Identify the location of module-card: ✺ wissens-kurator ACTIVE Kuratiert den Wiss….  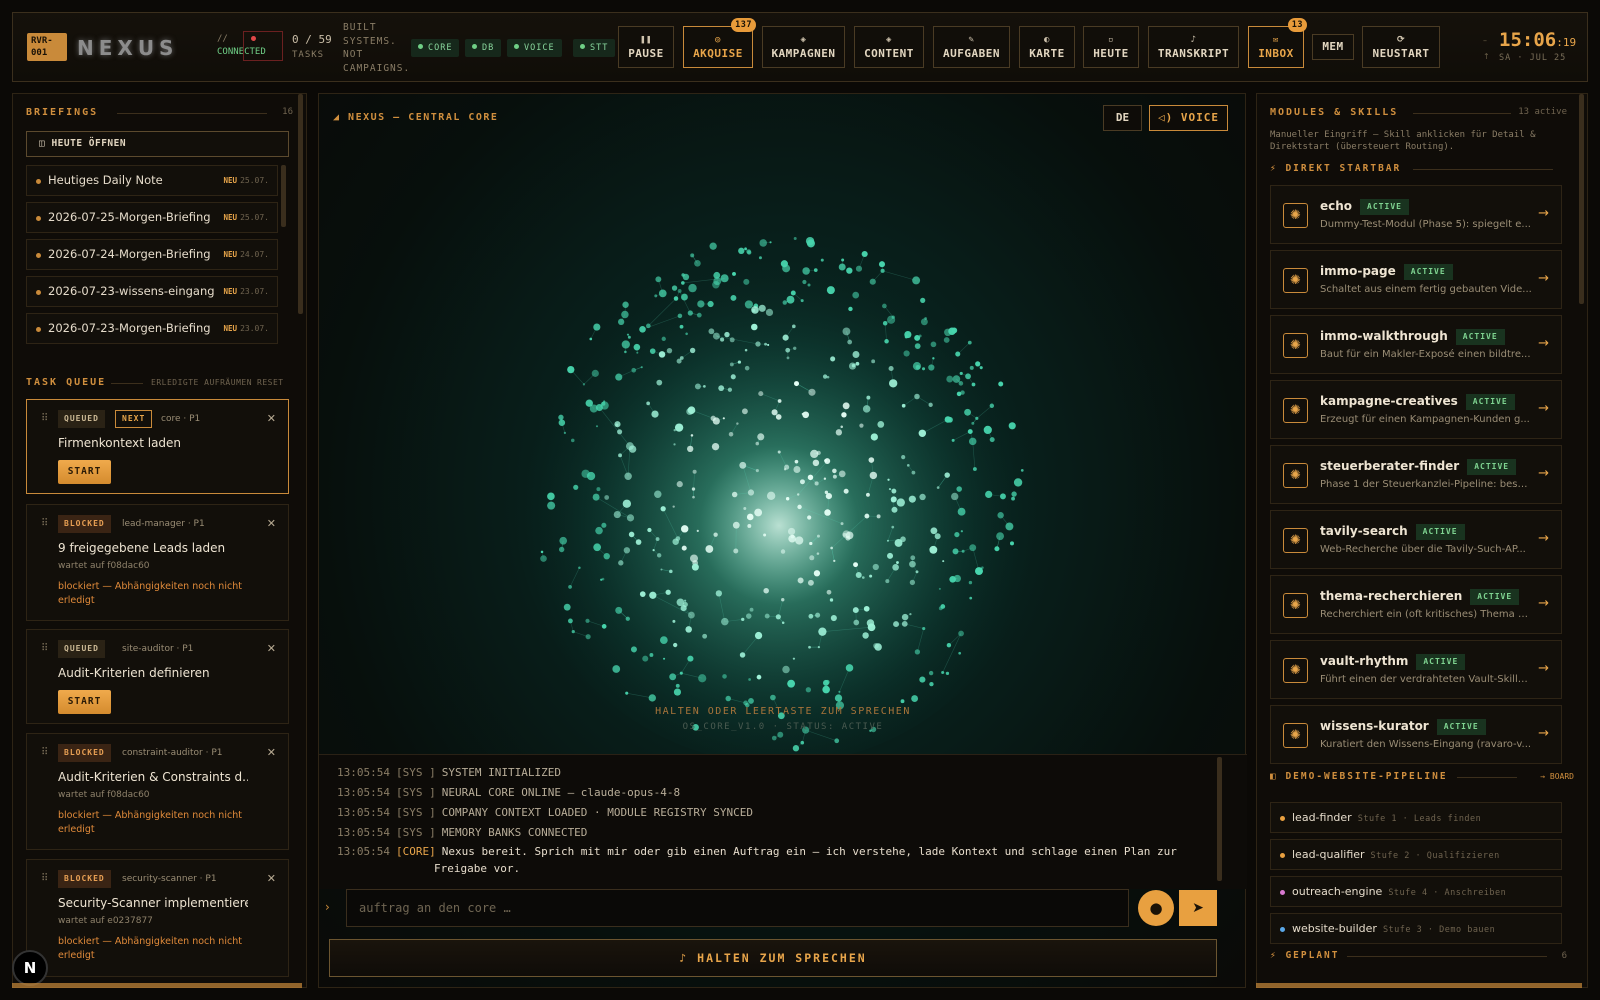
(1416, 734).